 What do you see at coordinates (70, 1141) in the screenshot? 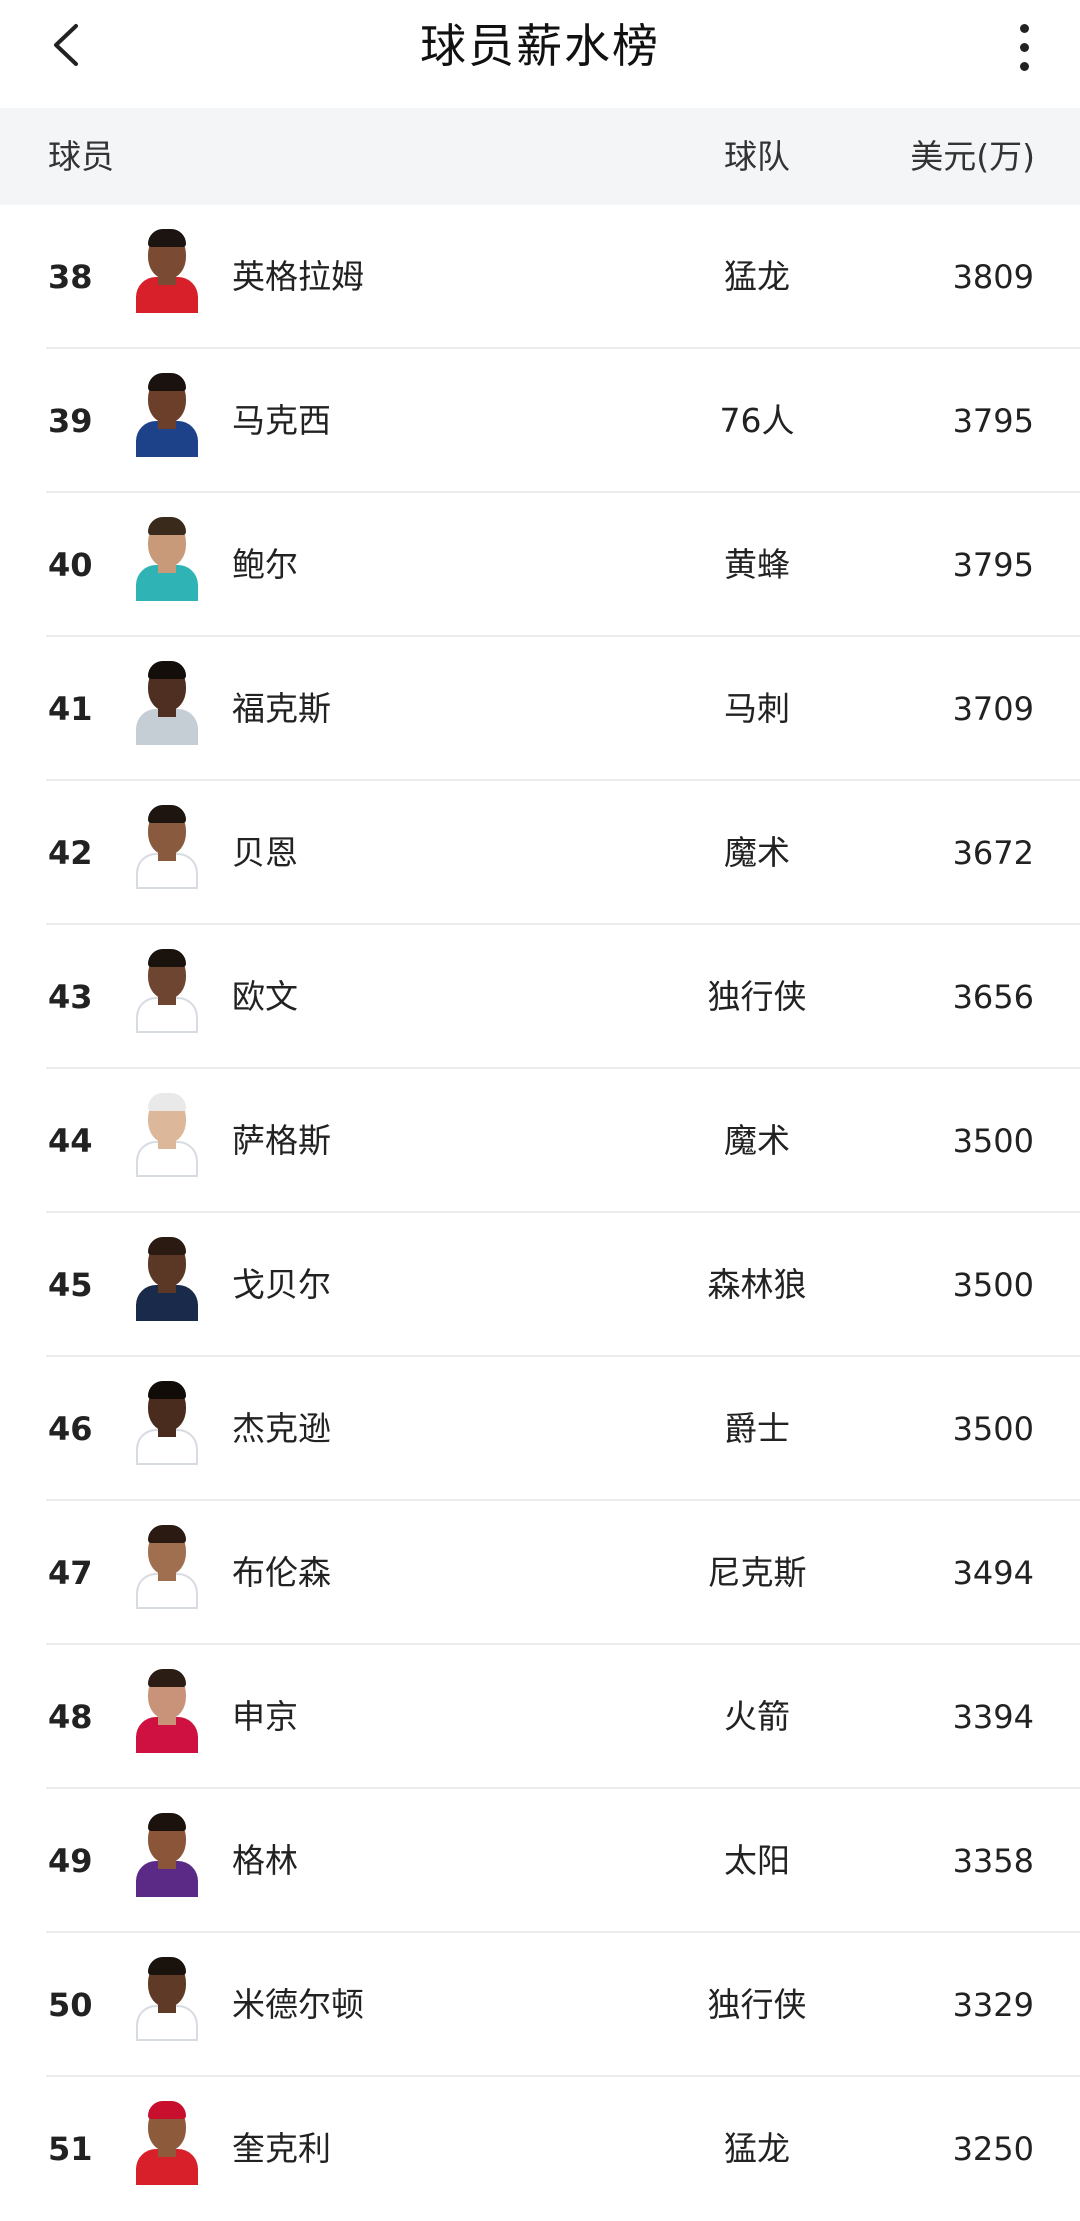
I see `player-rank: 44` at bounding box center [70, 1141].